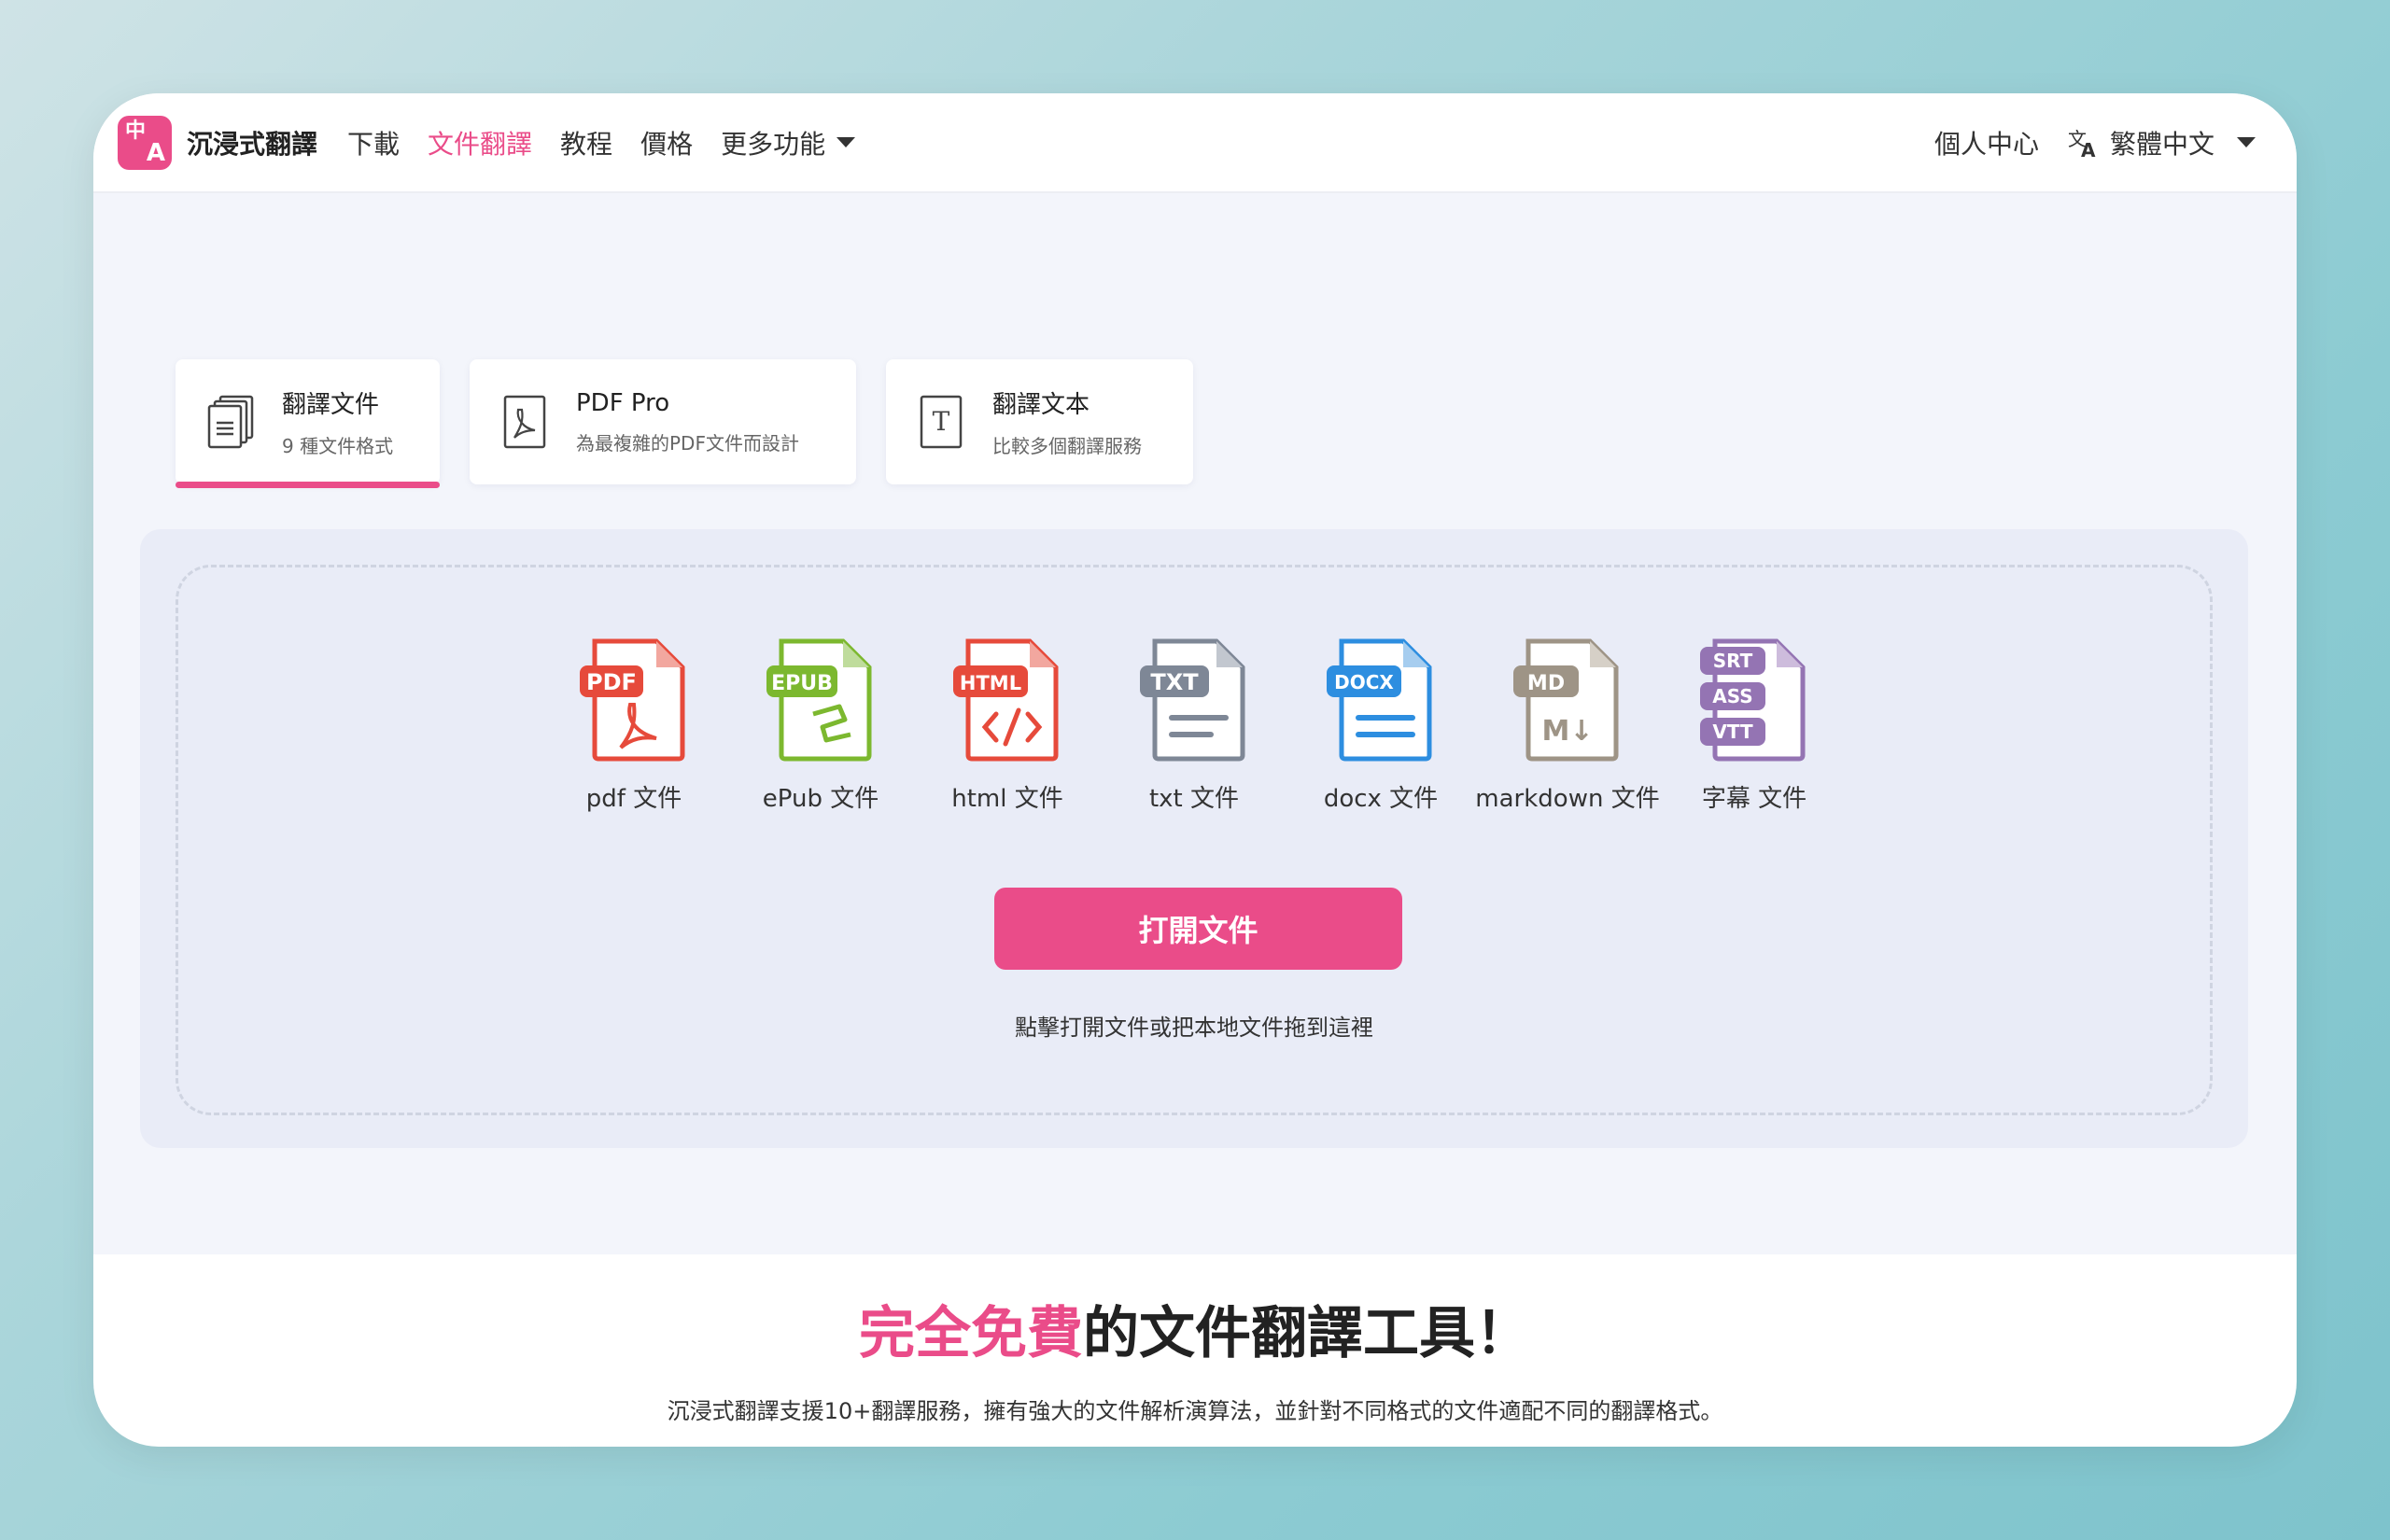 The height and width of the screenshot is (1540, 2390). I want to click on svg-text: M↓, so click(1568, 731).